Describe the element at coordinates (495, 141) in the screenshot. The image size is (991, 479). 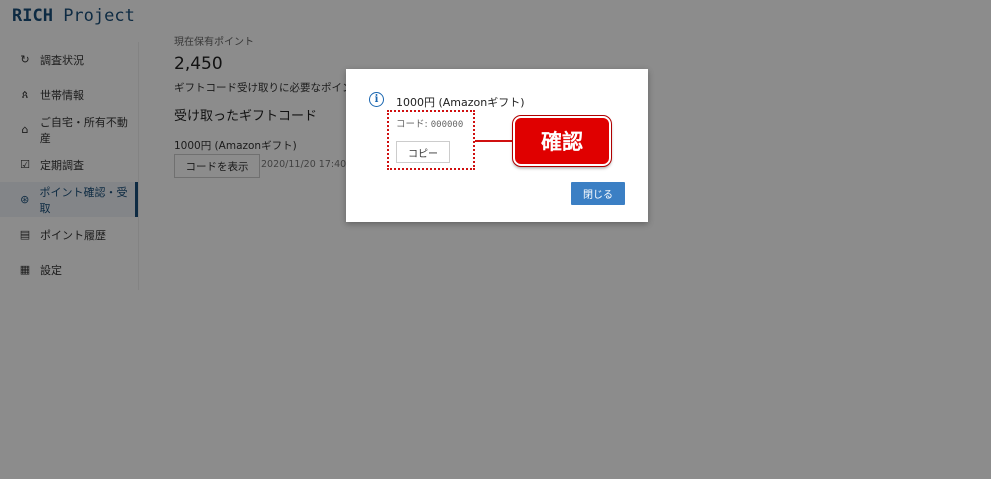
I see `callout-connector` at that location.